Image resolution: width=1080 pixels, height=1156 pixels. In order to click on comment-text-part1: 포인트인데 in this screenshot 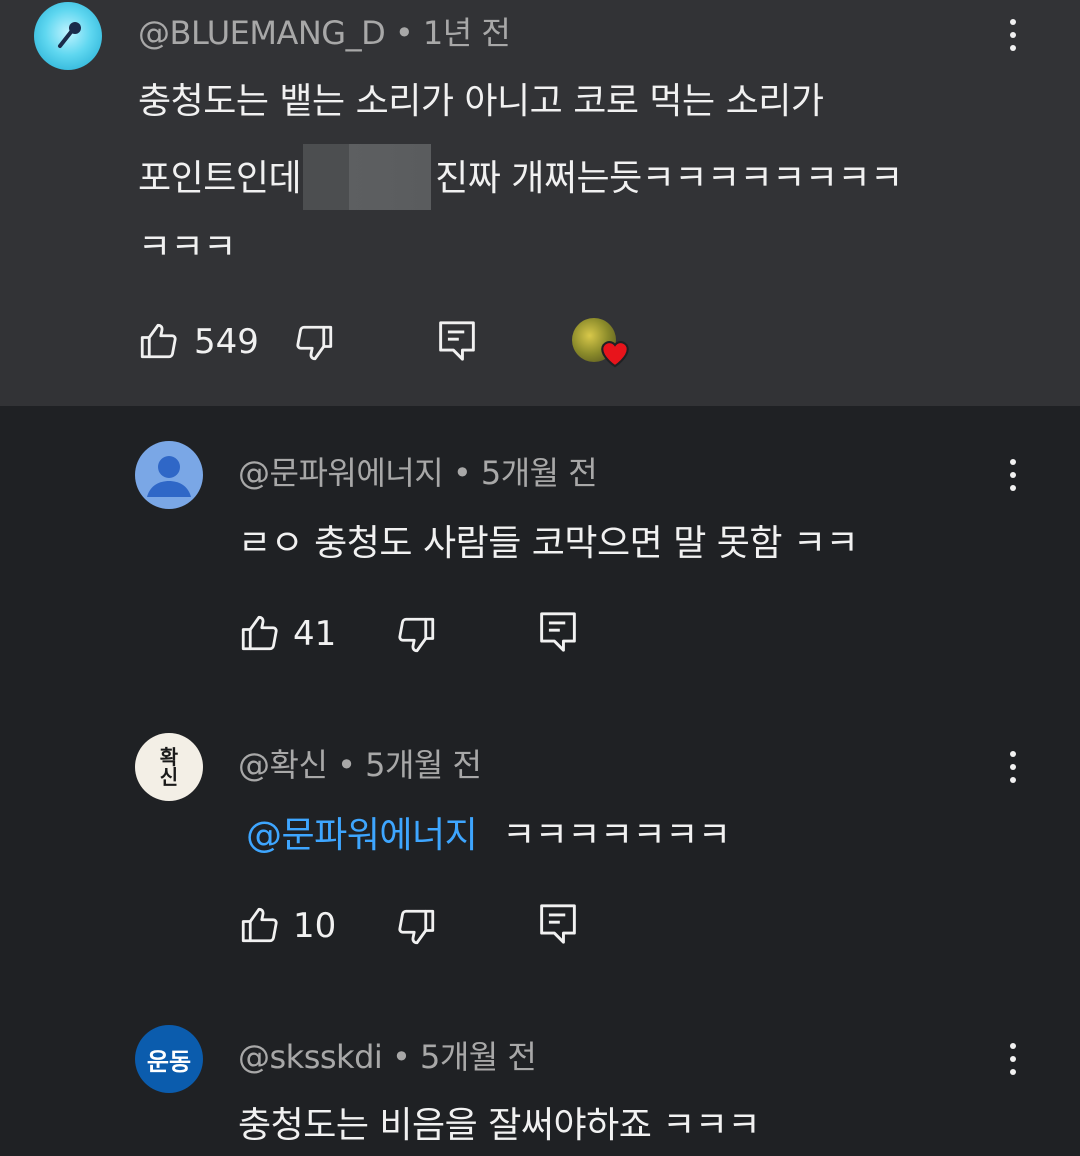, I will do `click(220, 178)`.